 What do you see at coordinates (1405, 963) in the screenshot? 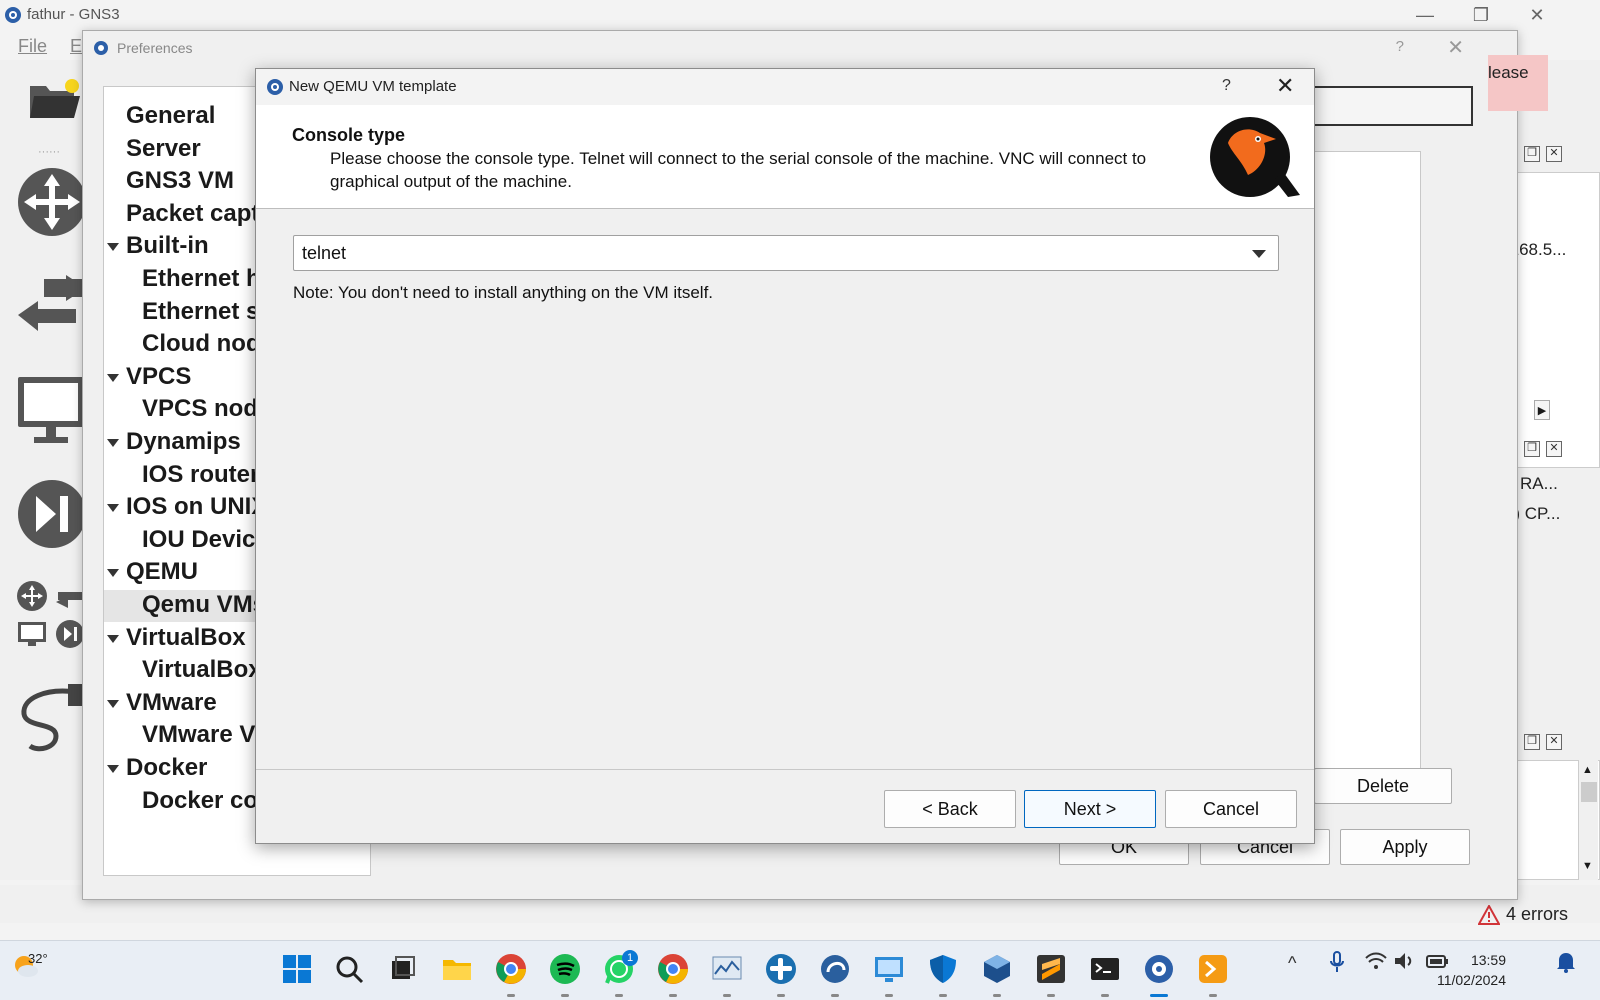
I see `volume-icon` at bounding box center [1405, 963].